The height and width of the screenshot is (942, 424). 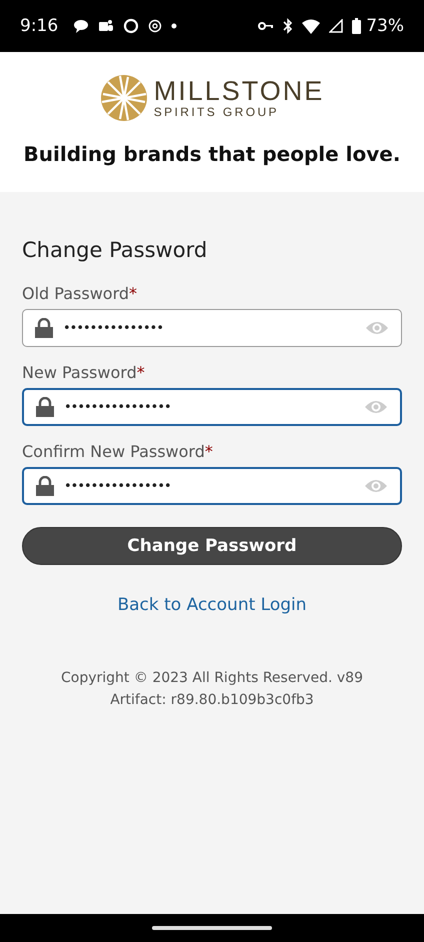 I want to click on field-label: Confirm New Password, so click(x=113, y=451).